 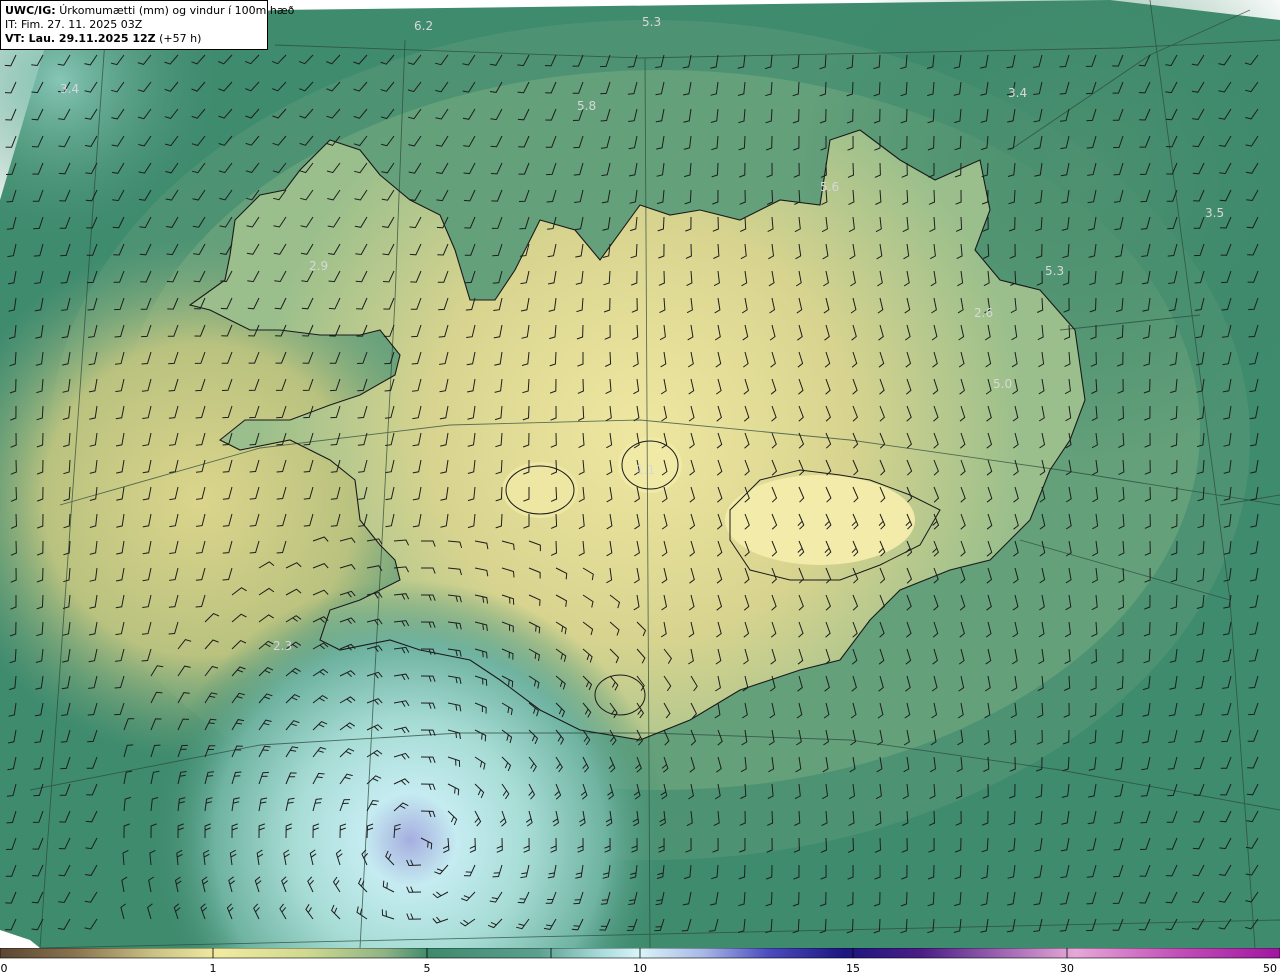 I want to click on colorbar-tick: 0, so click(x=4, y=968).